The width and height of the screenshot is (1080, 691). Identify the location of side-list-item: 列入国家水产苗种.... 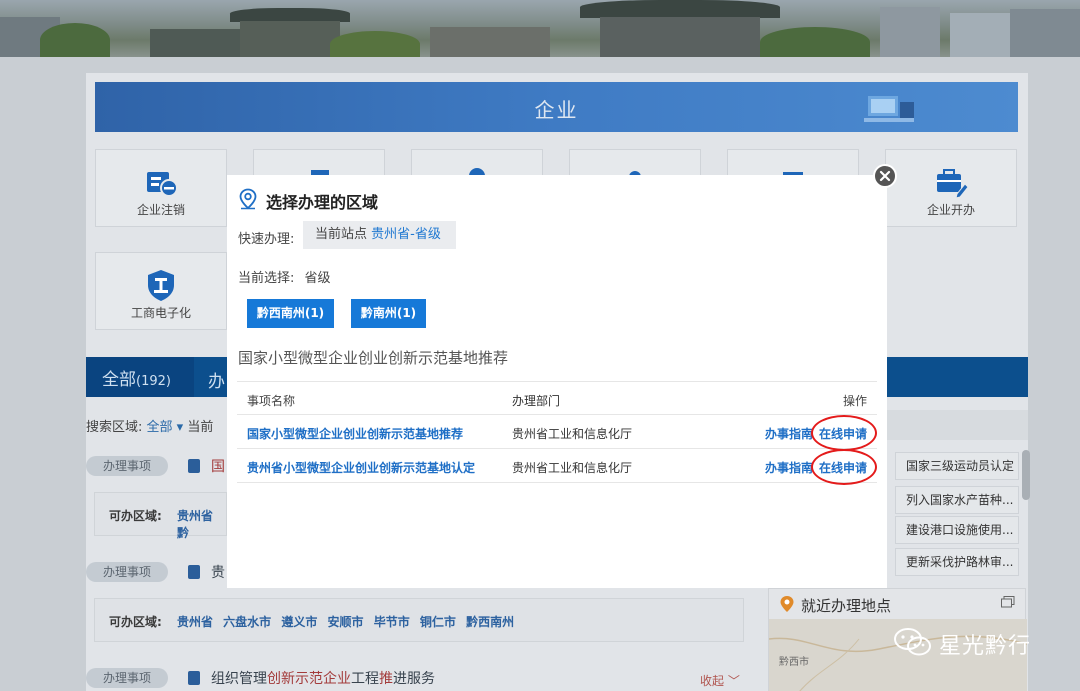
(957, 500).